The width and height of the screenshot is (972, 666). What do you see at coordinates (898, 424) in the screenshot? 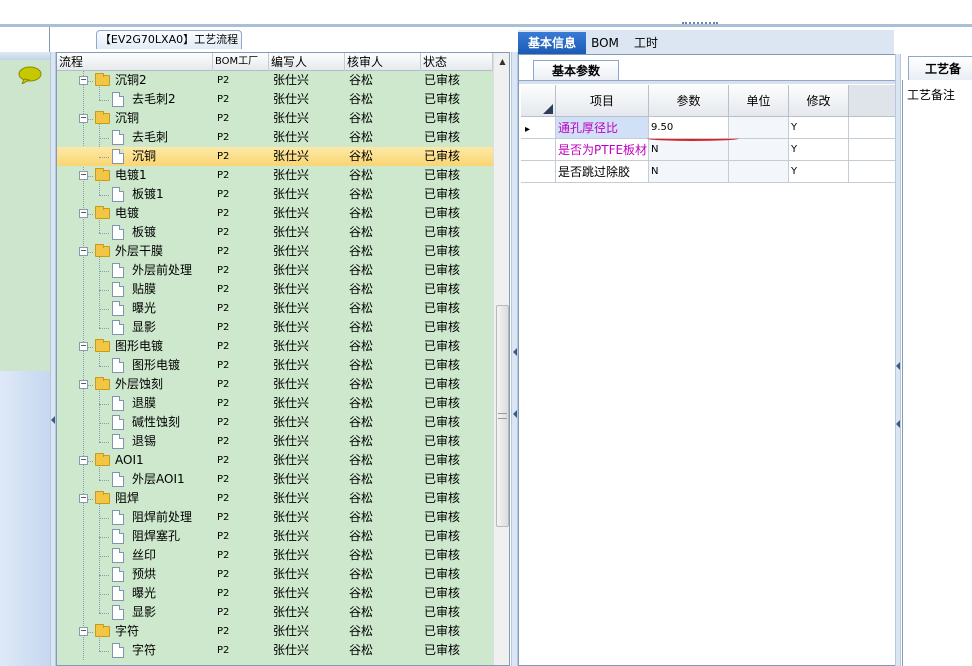
I see `right-splitter-arrow2-icon` at bounding box center [898, 424].